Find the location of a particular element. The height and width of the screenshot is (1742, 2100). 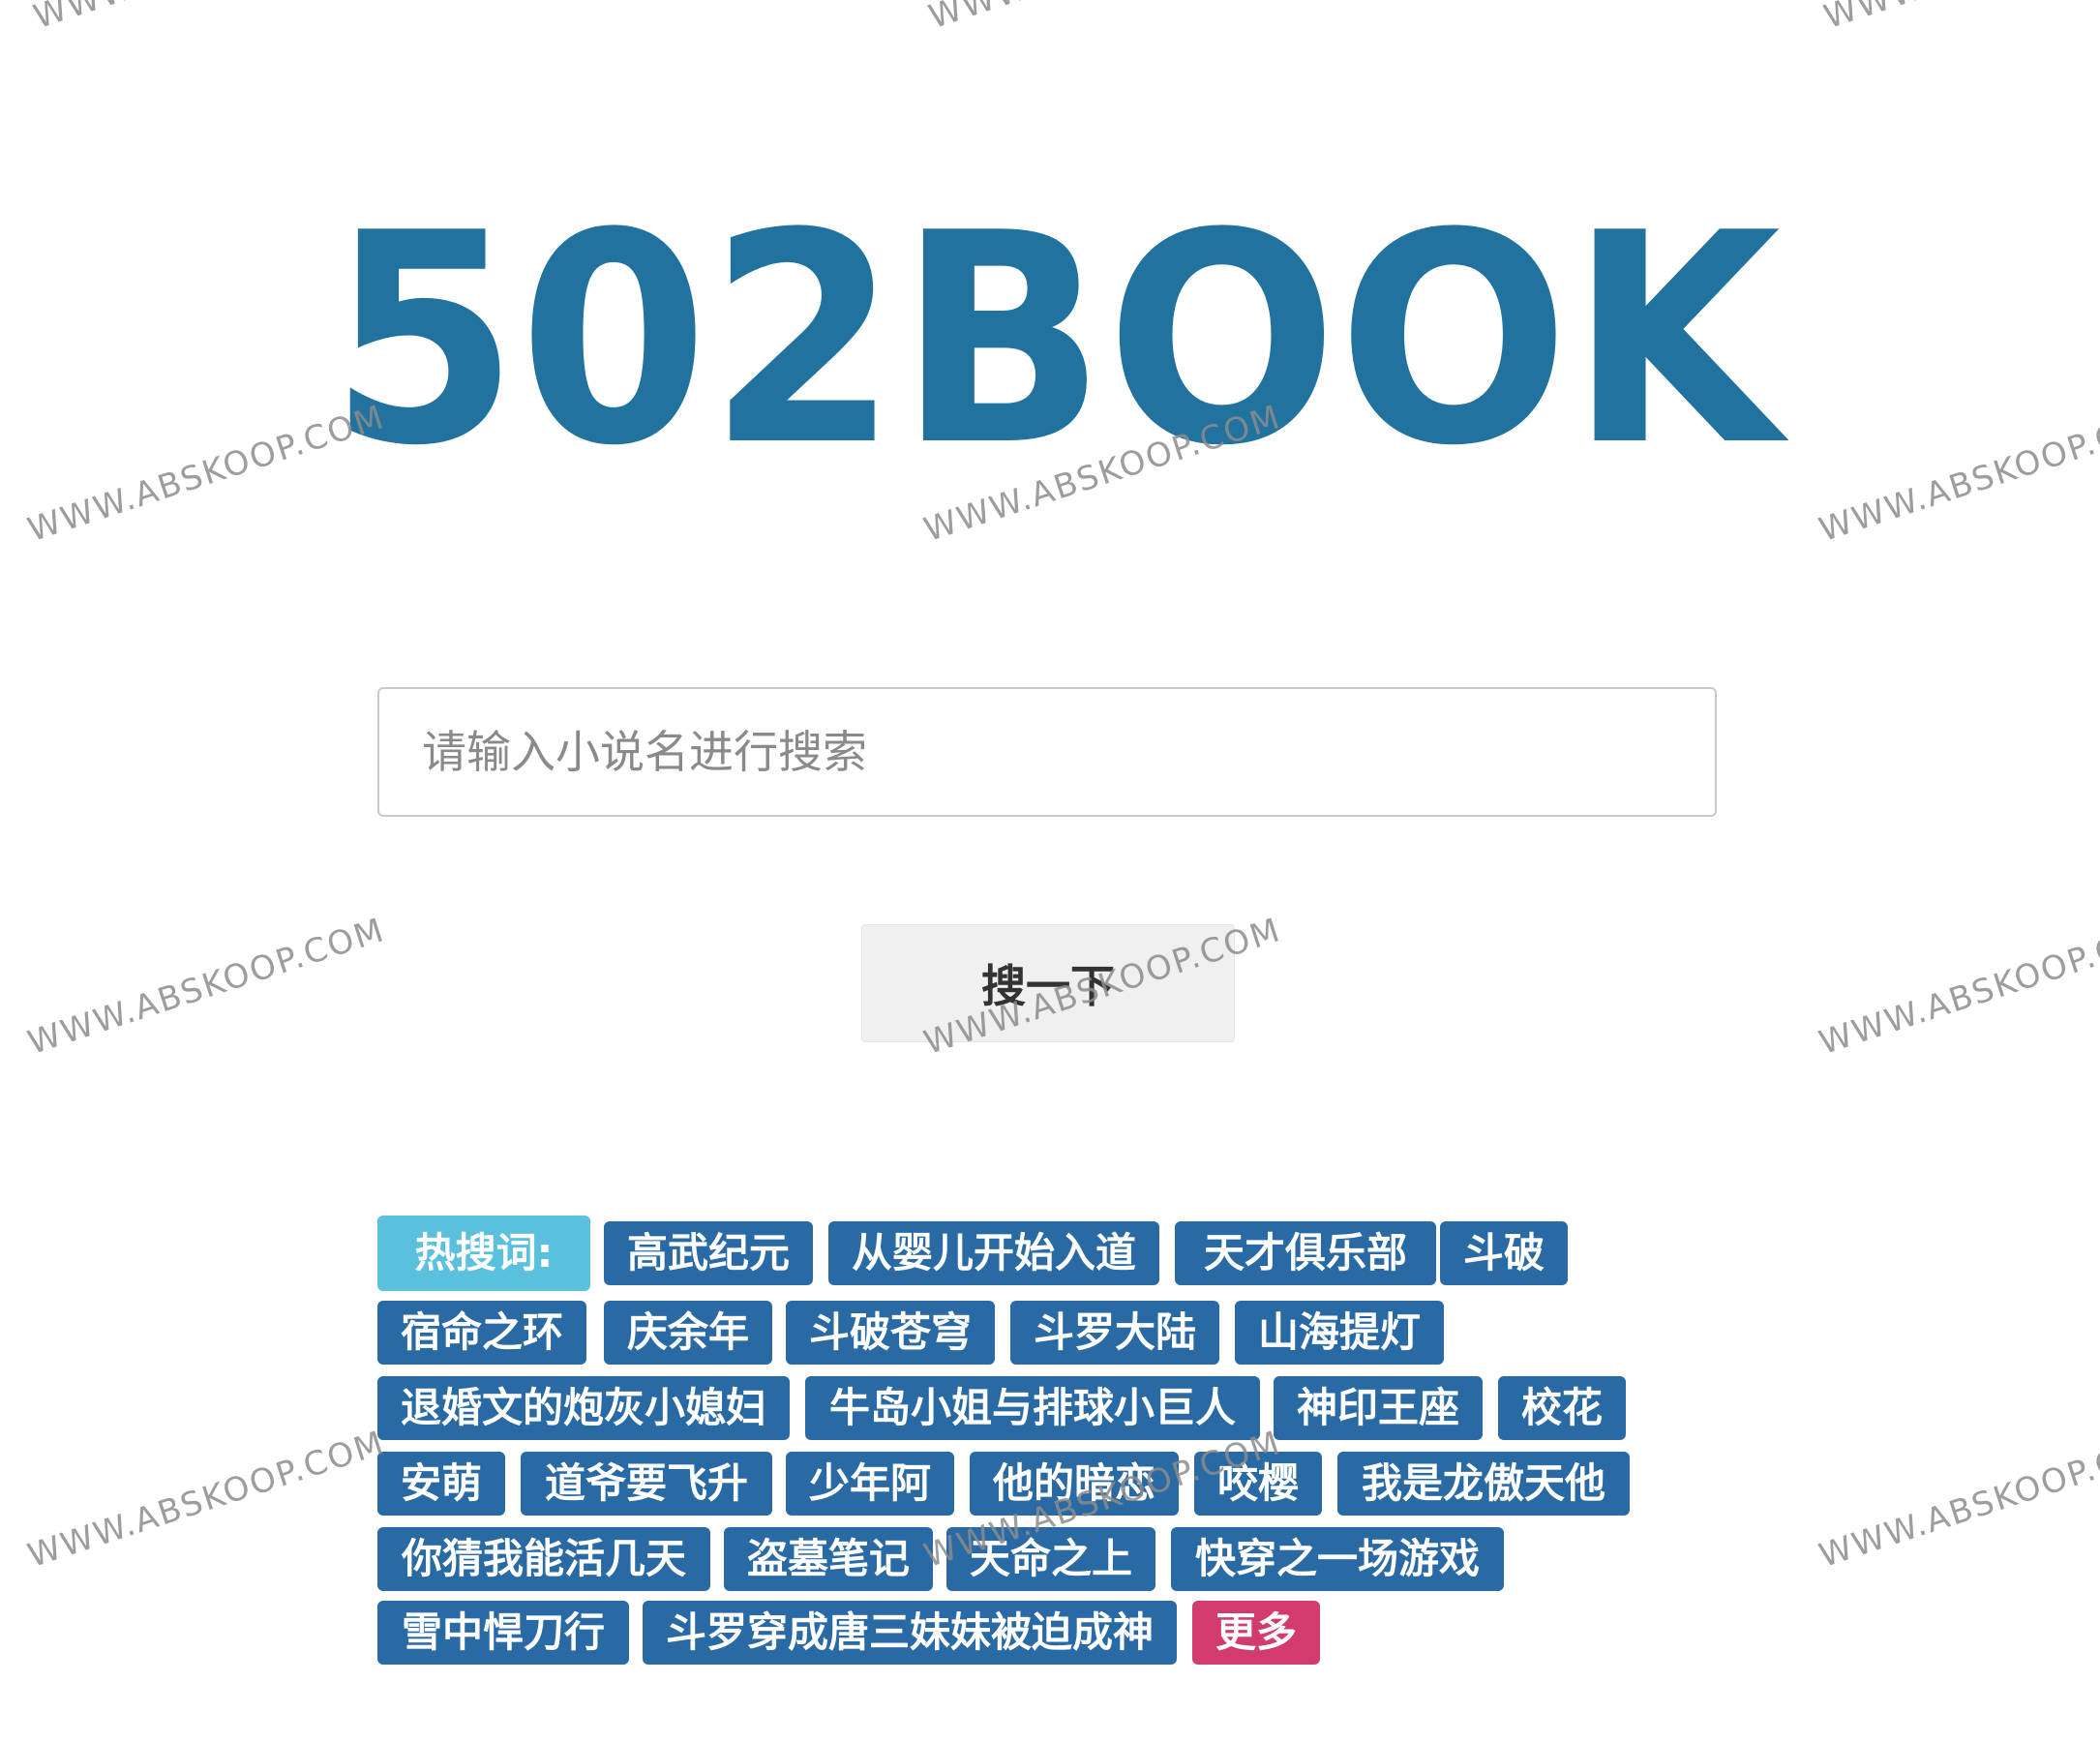

logo-text: 502BOOK is located at coordinates (1060, 324).